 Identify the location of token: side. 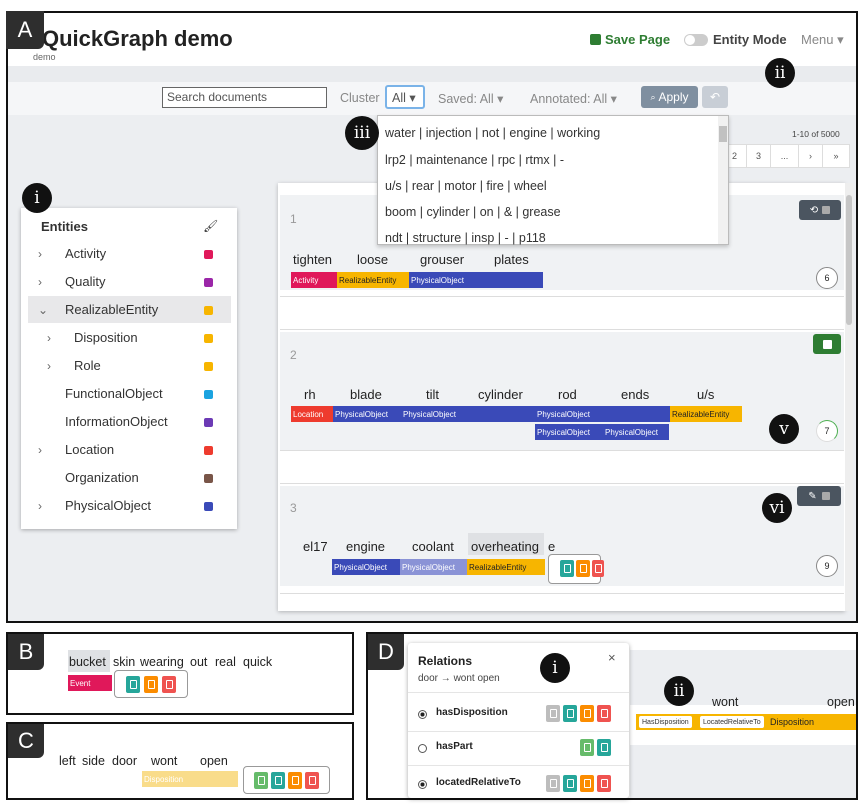
(93, 761).